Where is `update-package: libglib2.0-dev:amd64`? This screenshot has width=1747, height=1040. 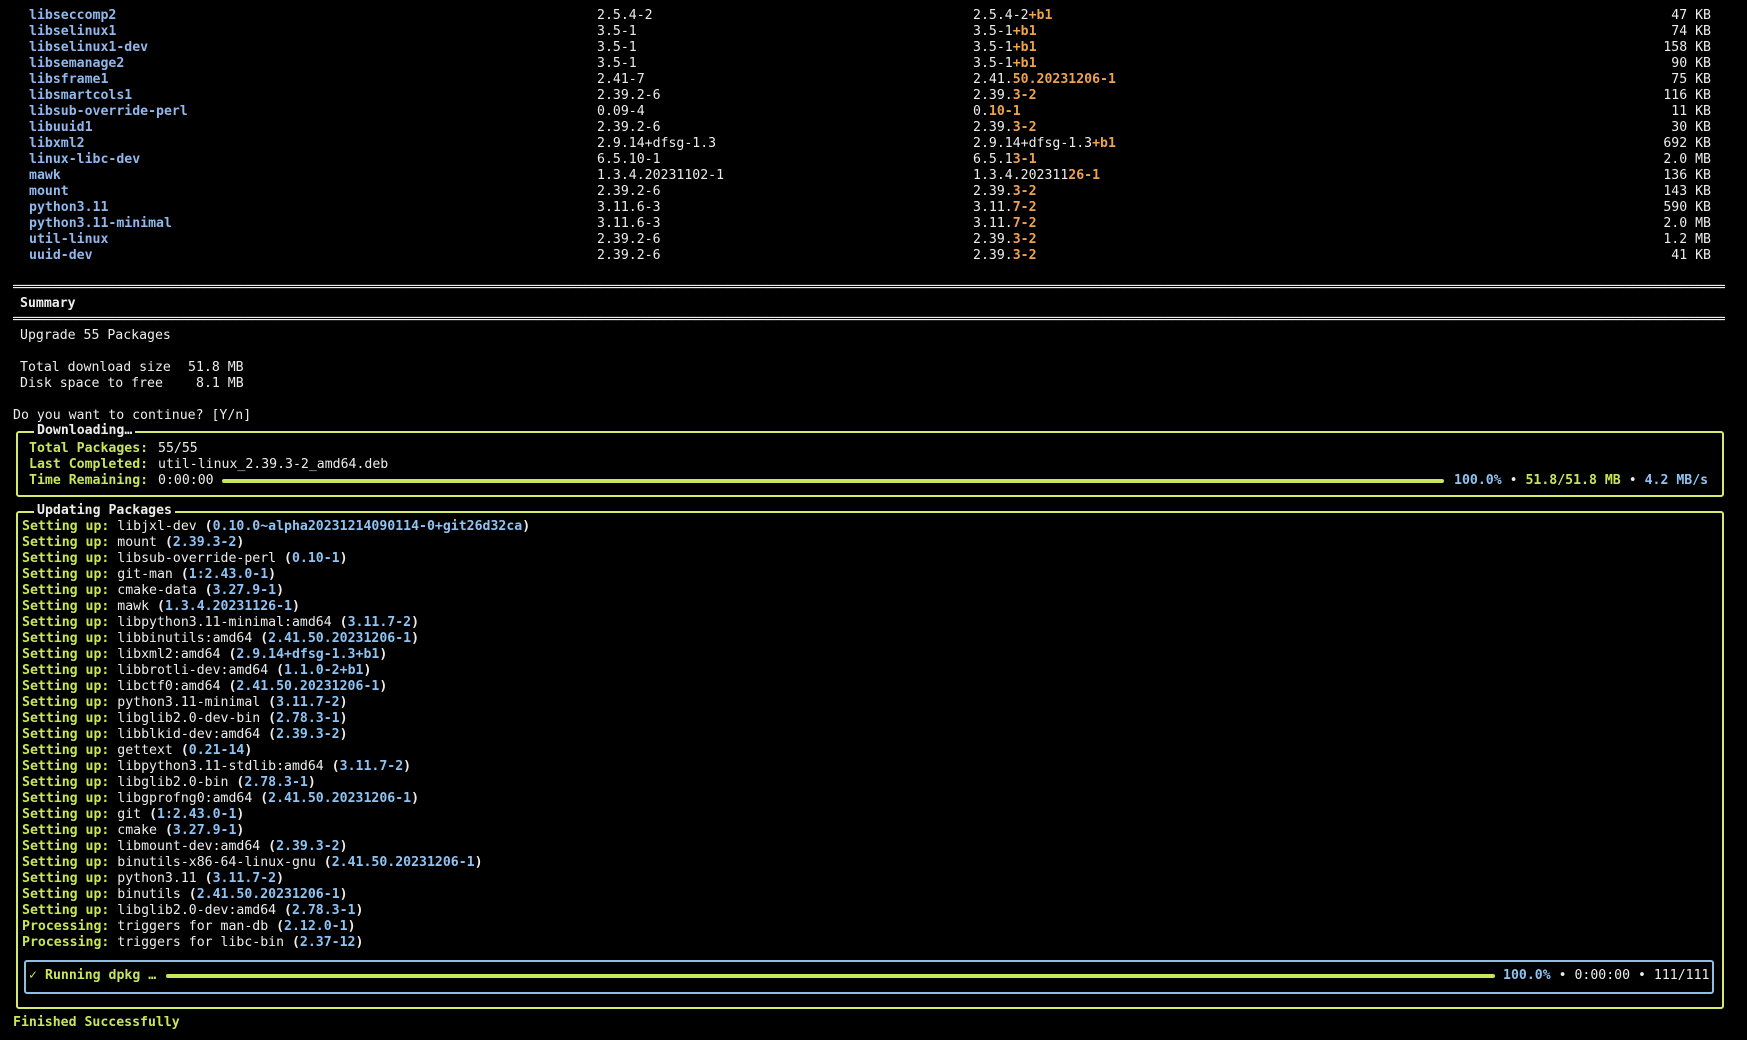
update-package: libglib2.0-dev:amd64 is located at coordinates (197, 910).